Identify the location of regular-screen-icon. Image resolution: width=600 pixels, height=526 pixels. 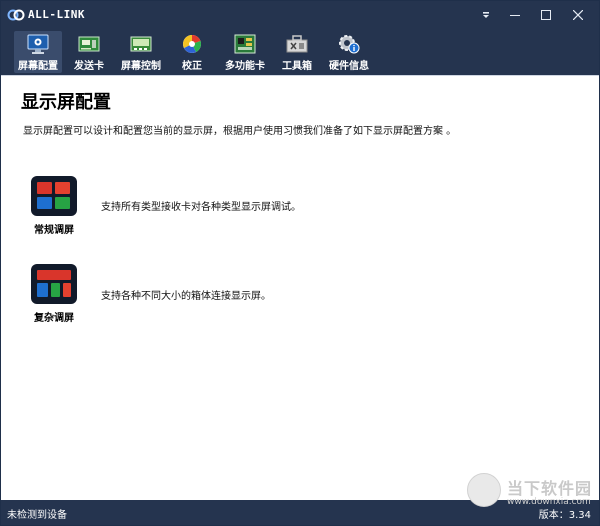
(54, 196).